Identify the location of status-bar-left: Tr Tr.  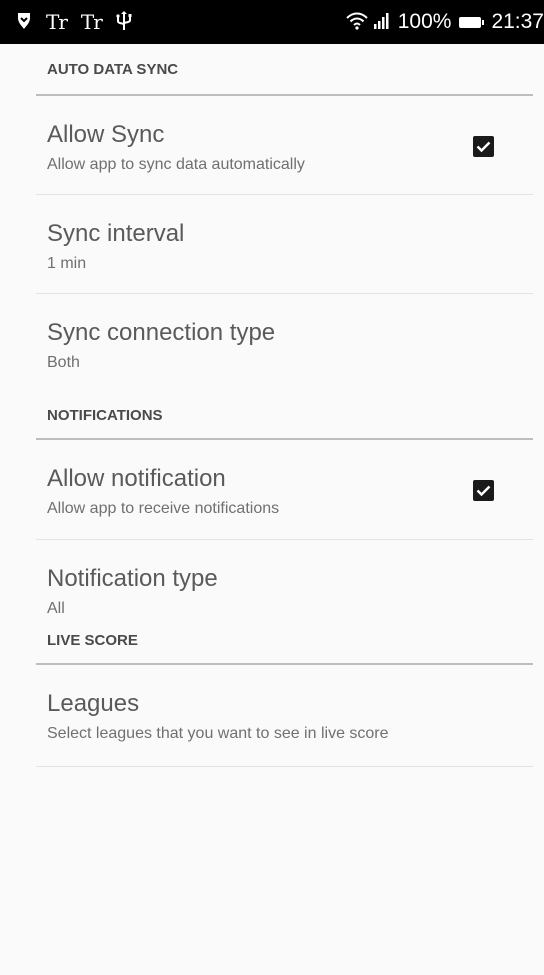
(81, 22).